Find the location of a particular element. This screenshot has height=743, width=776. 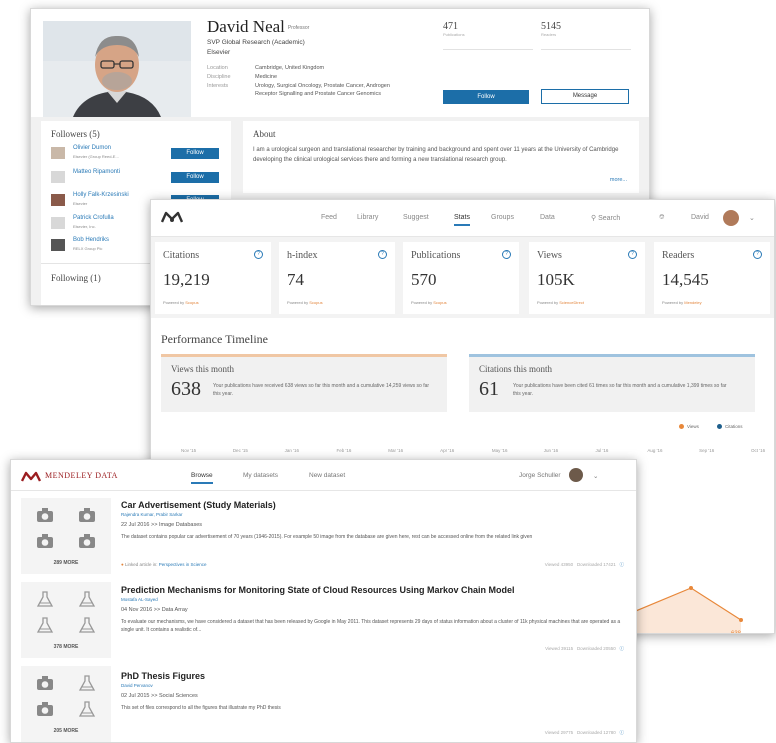

follower-org: Elsevier is located at coordinates (80, 203).